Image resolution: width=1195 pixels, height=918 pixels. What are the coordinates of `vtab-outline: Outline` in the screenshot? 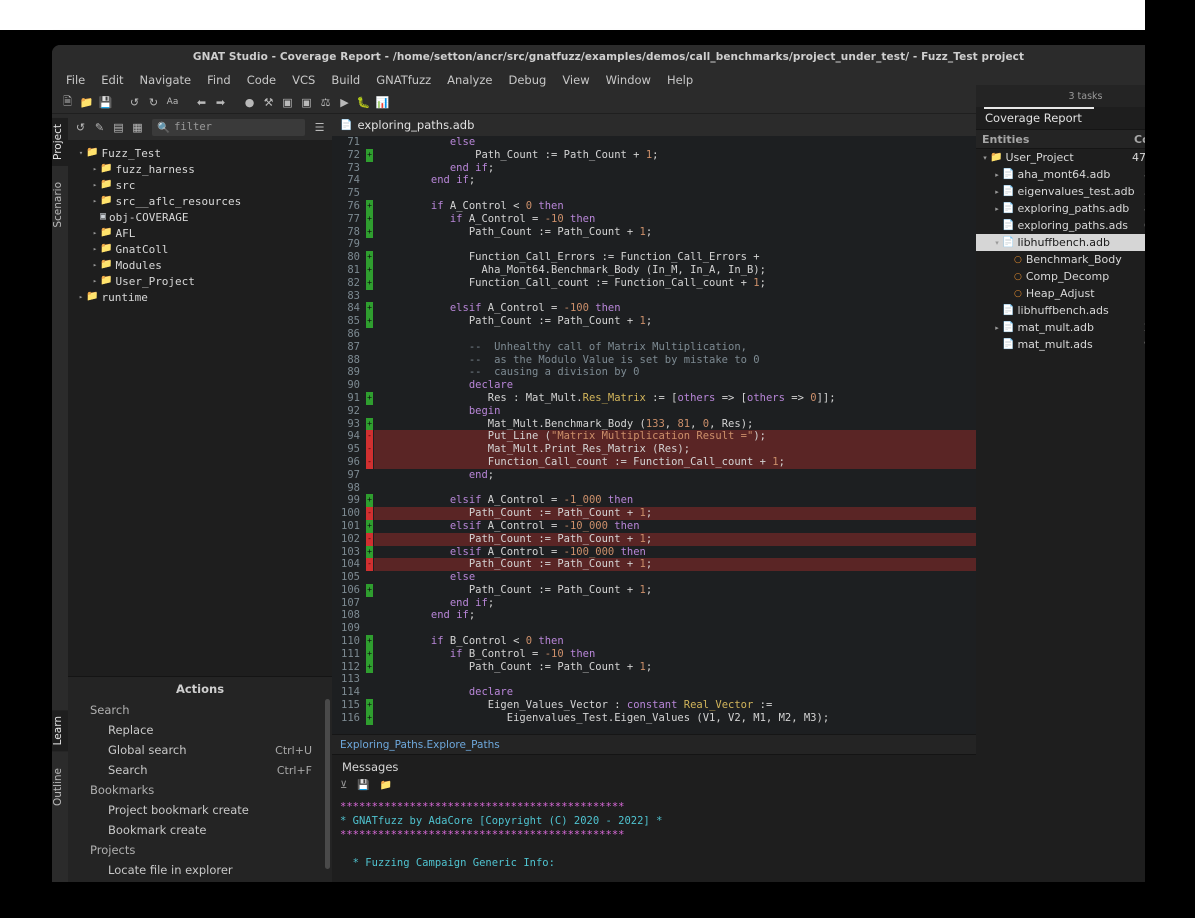 It's located at (60, 787).